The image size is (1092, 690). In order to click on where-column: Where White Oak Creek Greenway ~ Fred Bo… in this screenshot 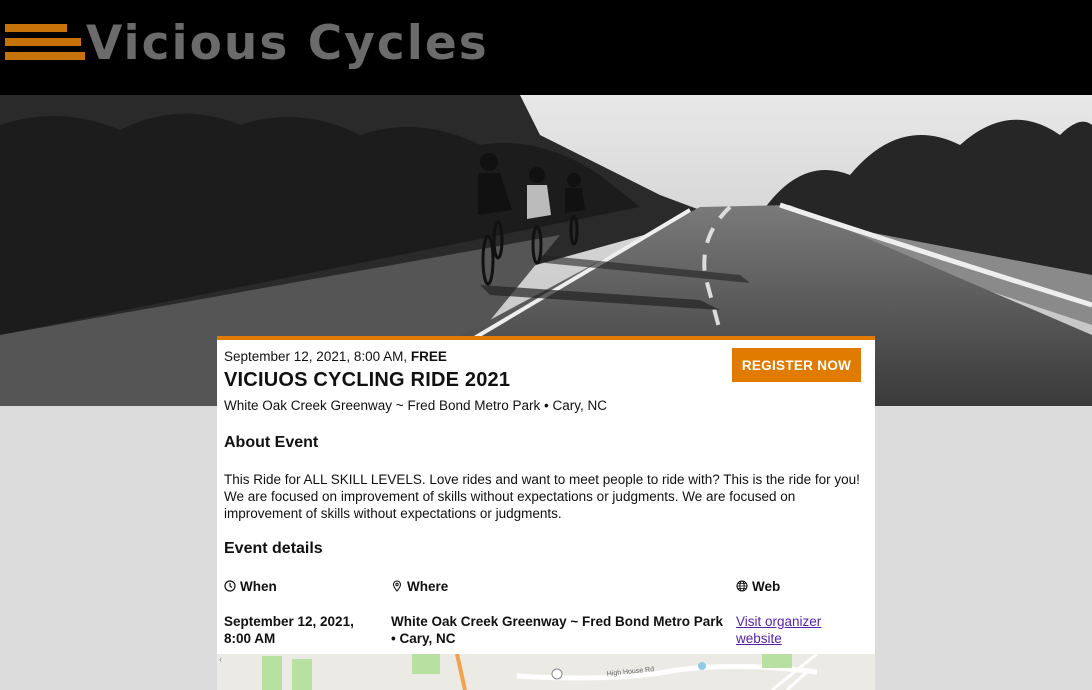, I will do `click(561, 612)`.